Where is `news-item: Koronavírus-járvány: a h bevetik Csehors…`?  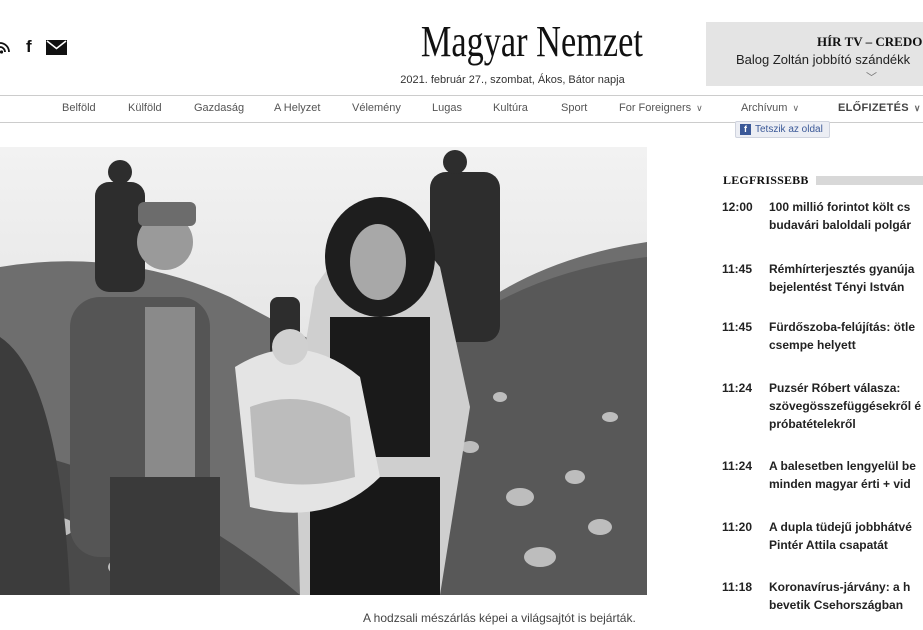 news-item: Koronavírus-járvány: a h bevetik Csehors… is located at coordinates (846, 596).